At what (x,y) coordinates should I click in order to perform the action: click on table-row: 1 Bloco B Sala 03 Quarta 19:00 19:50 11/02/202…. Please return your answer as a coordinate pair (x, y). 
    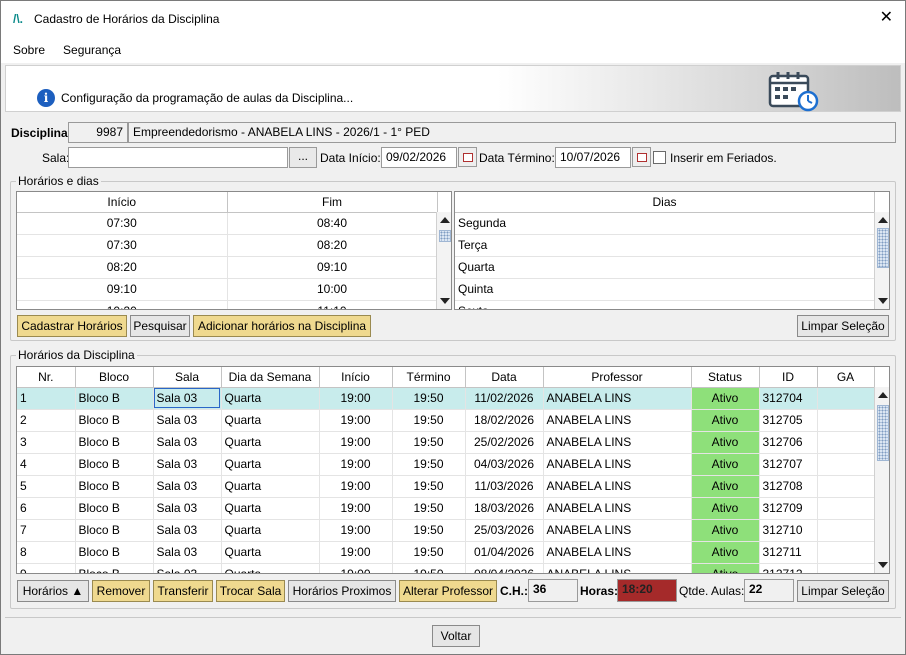
    Looking at the image, I should click on (446, 398).